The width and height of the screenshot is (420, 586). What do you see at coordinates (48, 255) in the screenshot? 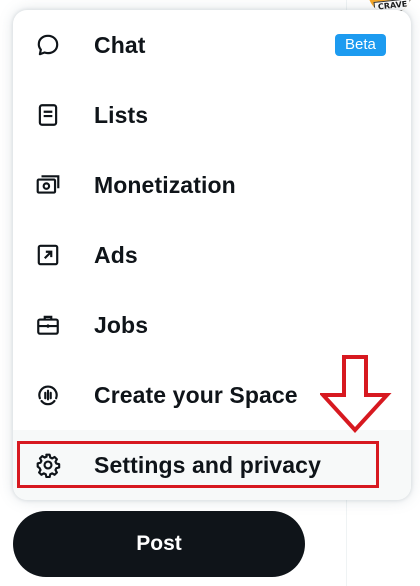
I see `external-arrow-icon` at bounding box center [48, 255].